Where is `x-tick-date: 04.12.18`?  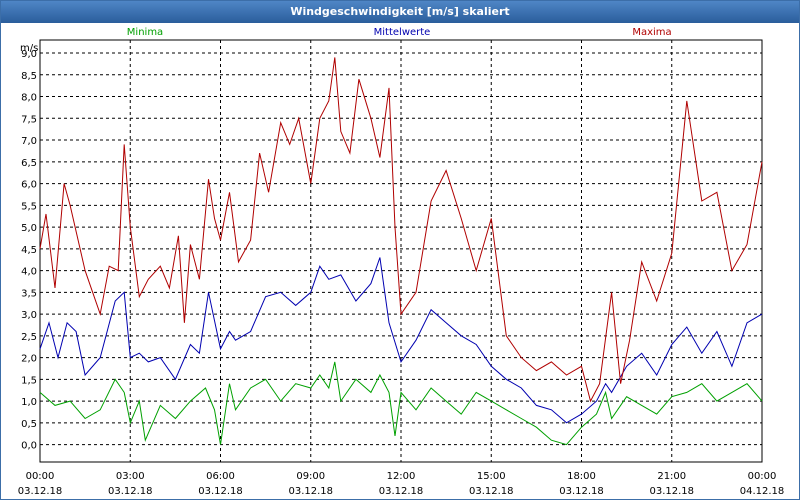 x-tick-date: 04.12.18 is located at coordinates (762, 491).